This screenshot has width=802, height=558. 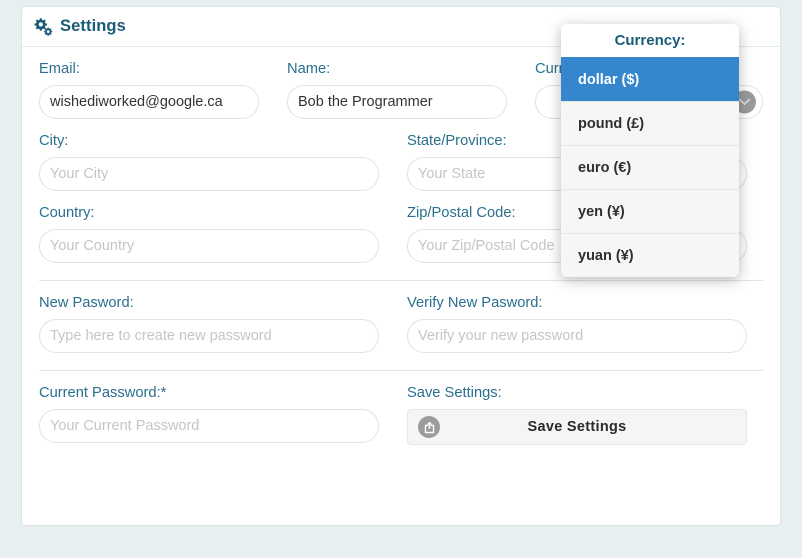 What do you see at coordinates (611, 123) in the screenshot?
I see `currency-option-label: pound (£)` at bounding box center [611, 123].